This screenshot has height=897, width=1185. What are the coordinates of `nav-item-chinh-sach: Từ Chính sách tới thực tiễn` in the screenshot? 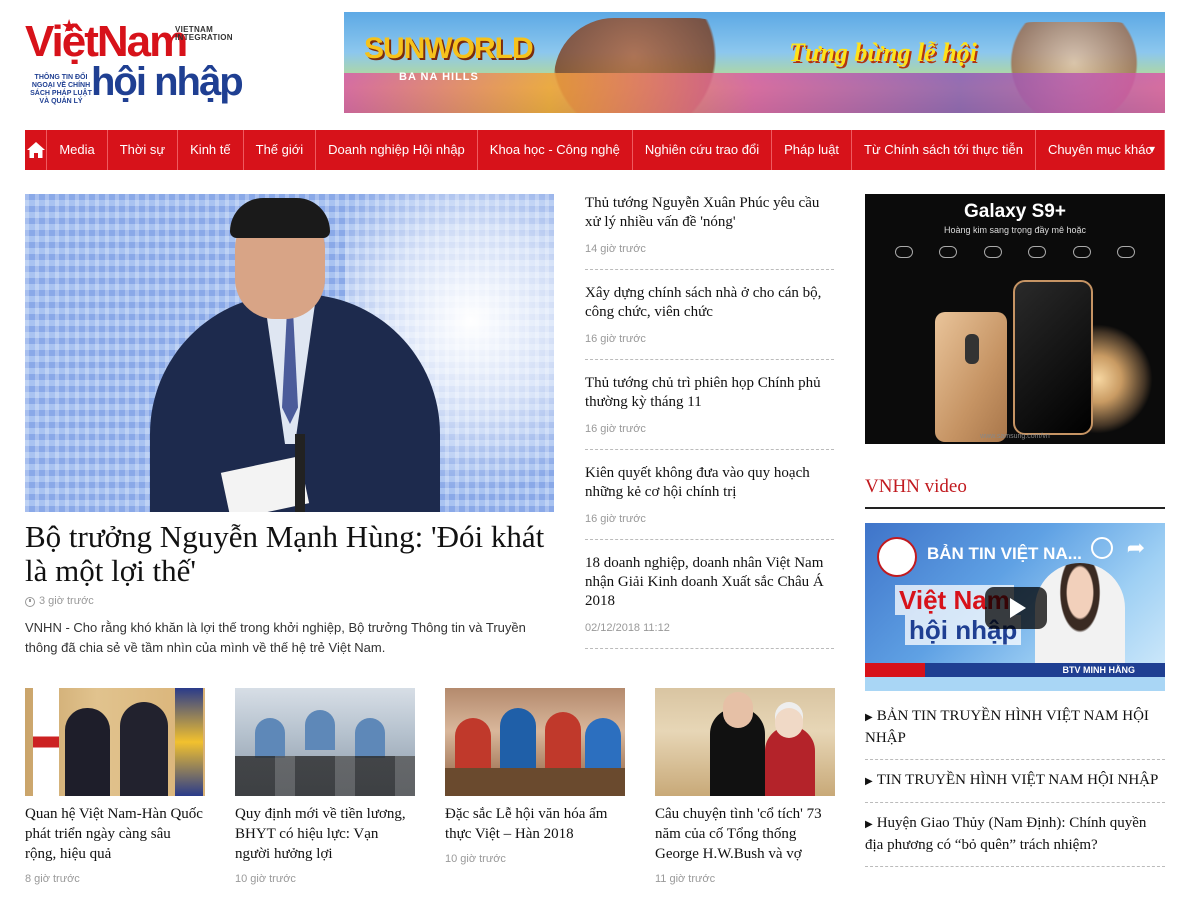 It's located at (944, 150).